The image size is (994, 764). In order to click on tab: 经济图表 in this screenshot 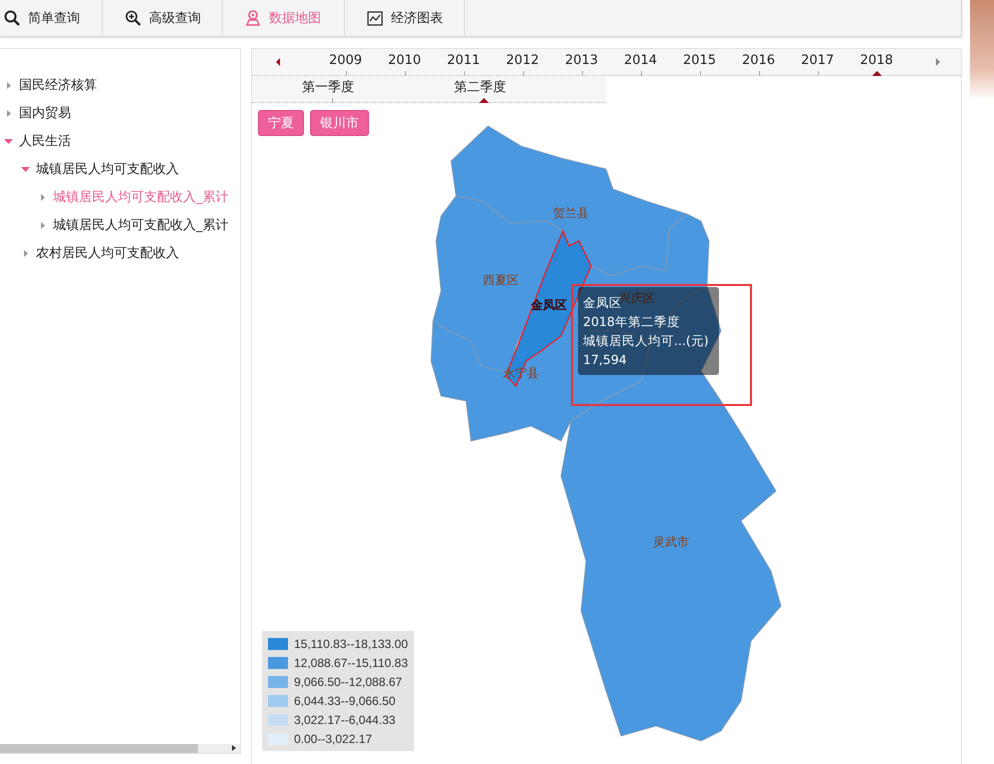, I will do `click(405, 18)`.